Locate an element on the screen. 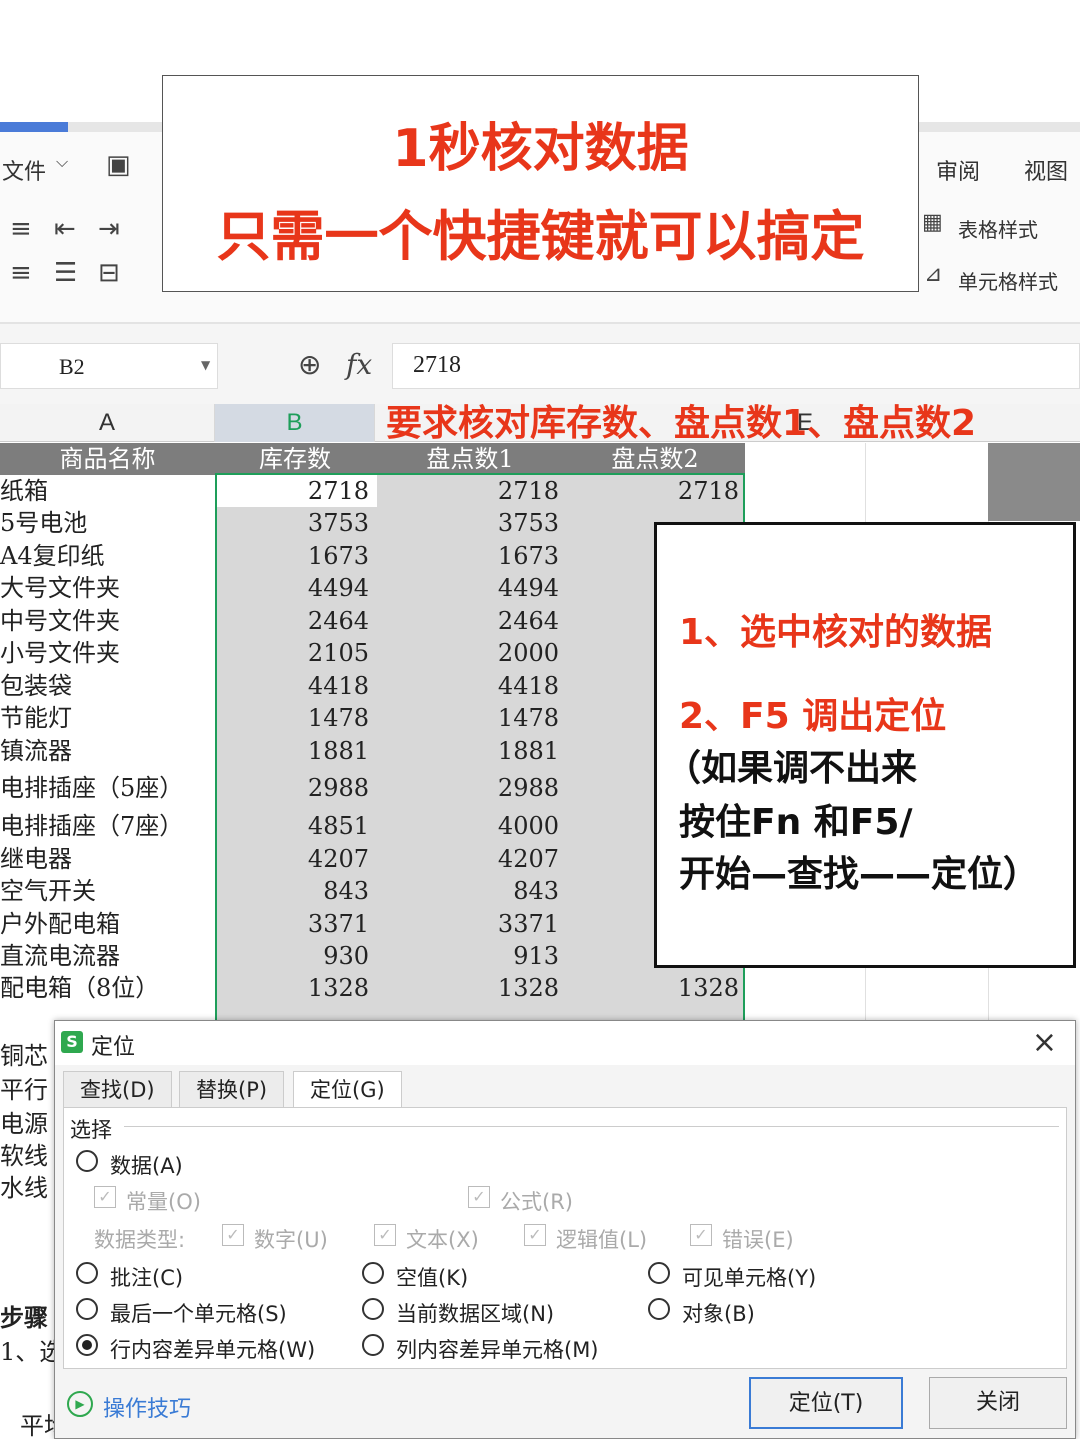  checkbox-text: ✓ is located at coordinates (385, 1235).